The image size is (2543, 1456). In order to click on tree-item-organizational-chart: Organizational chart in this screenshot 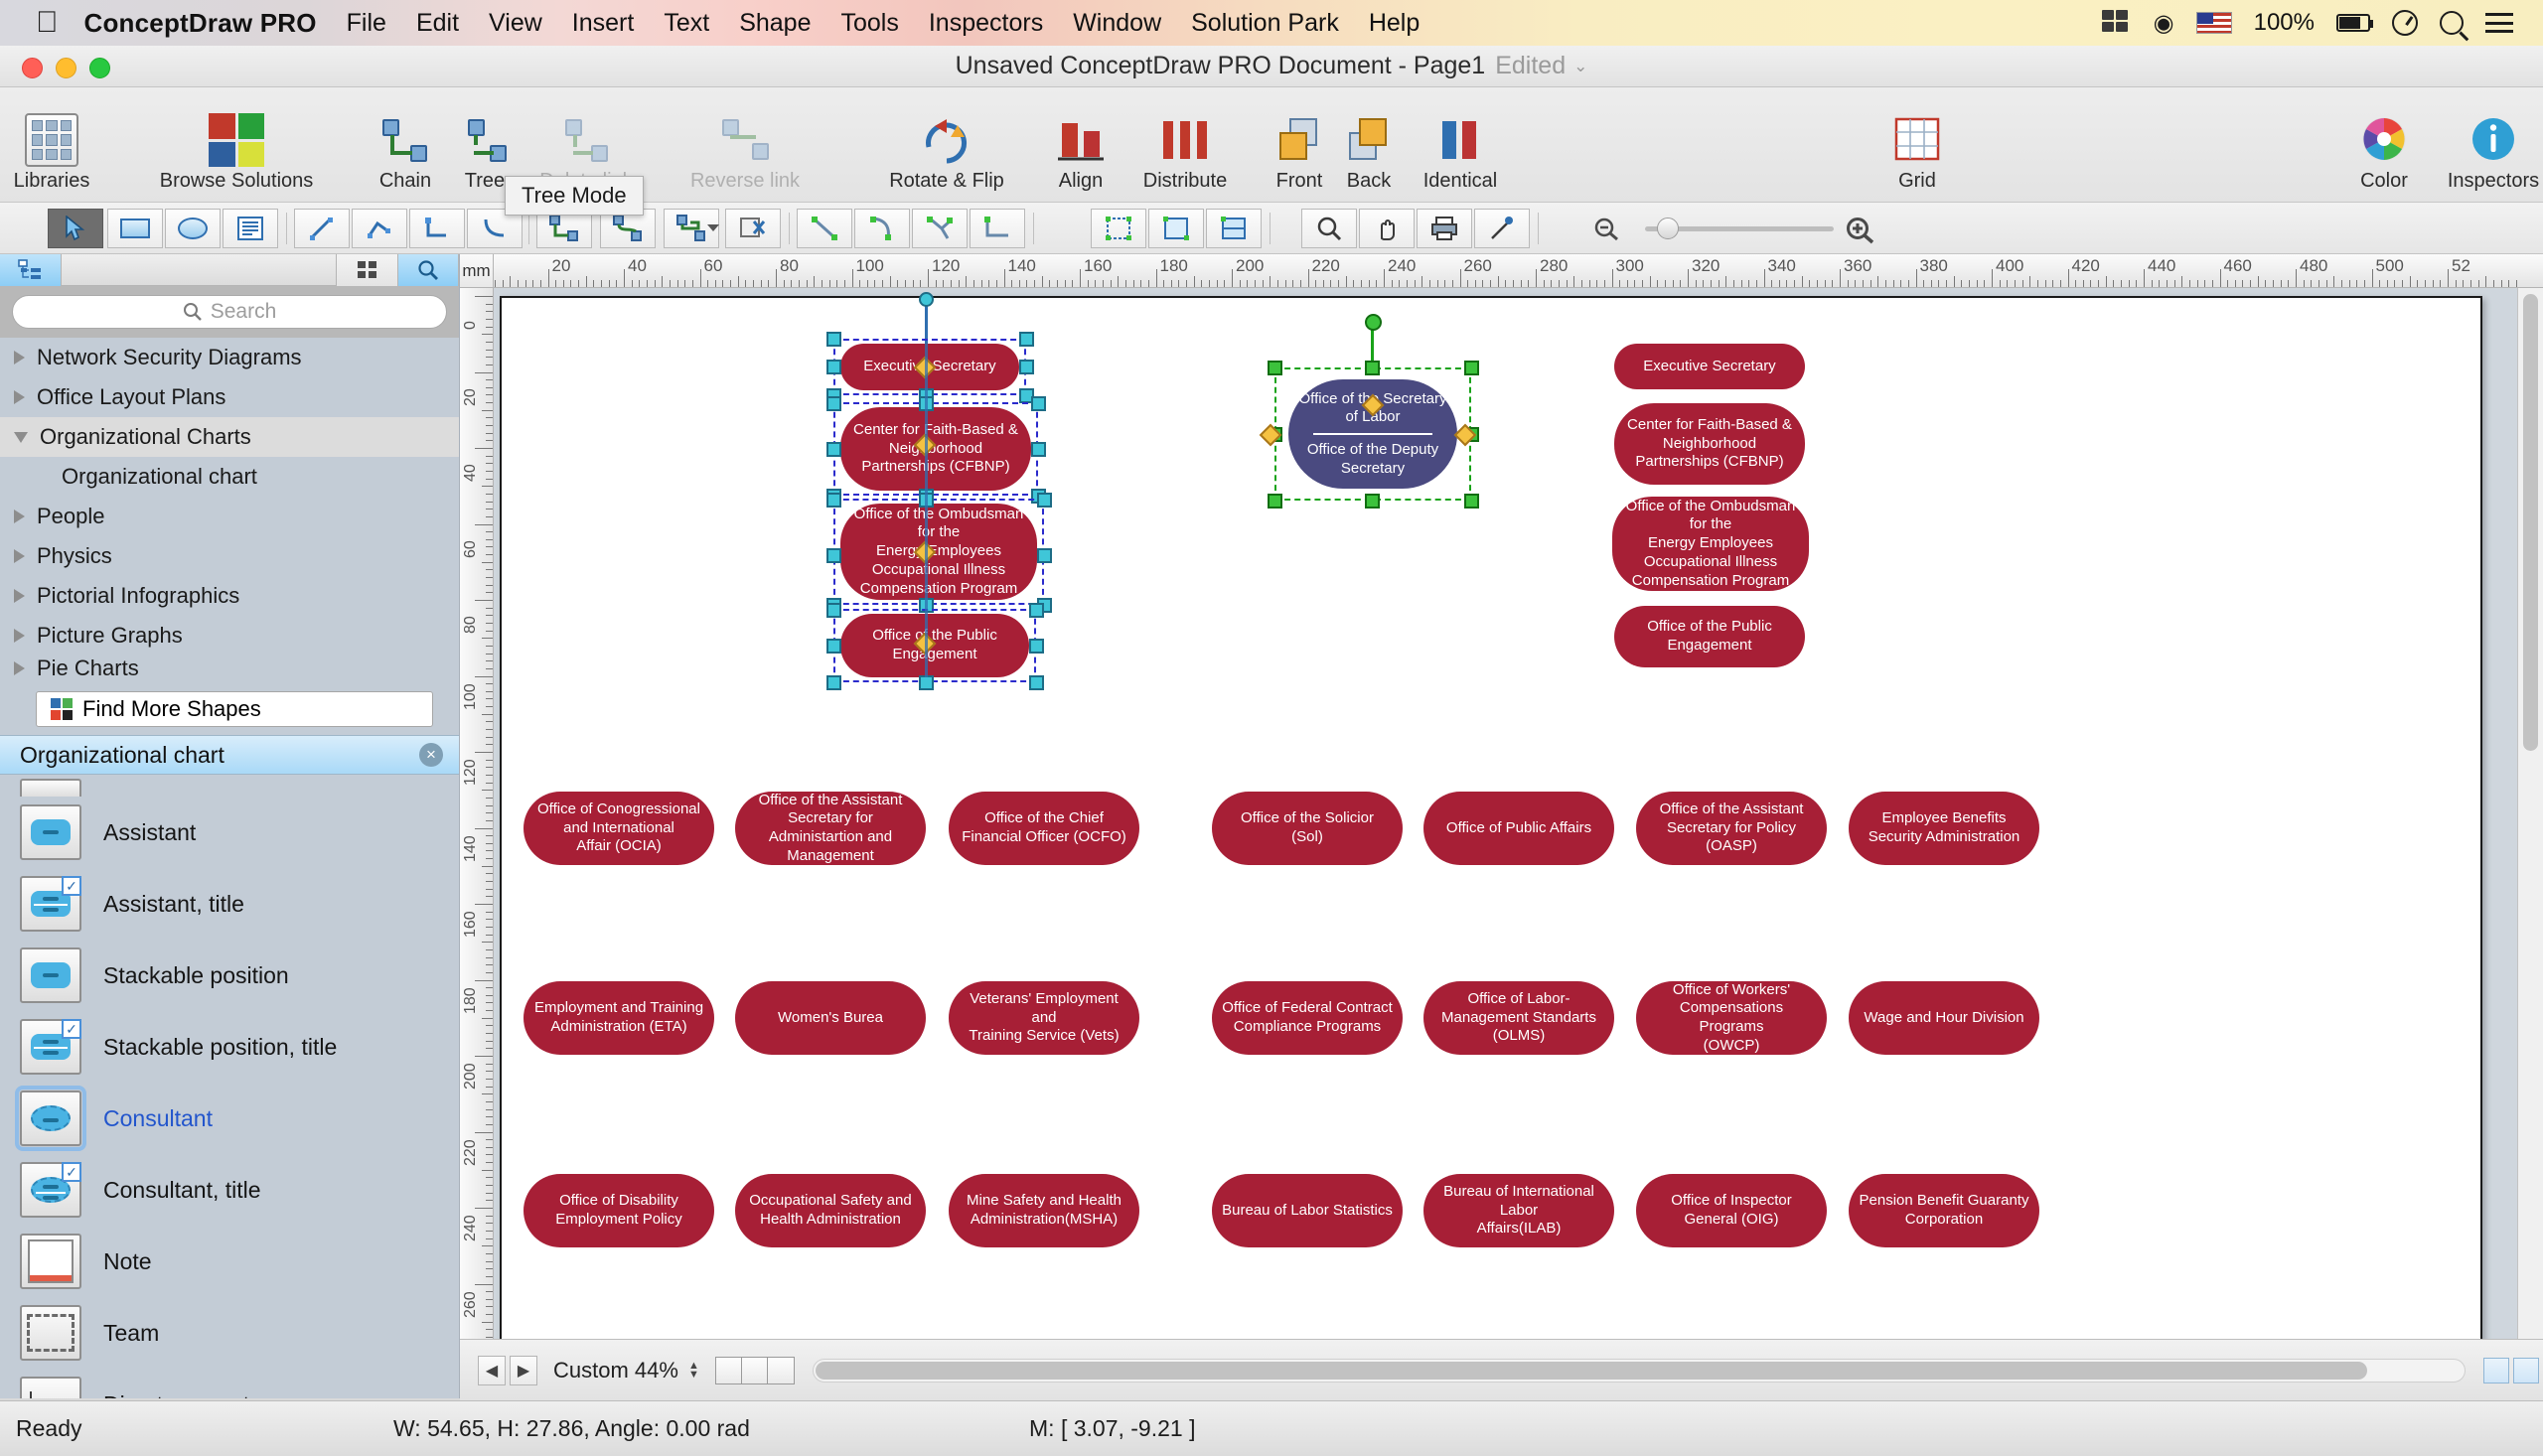, I will do `click(229, 477)`.